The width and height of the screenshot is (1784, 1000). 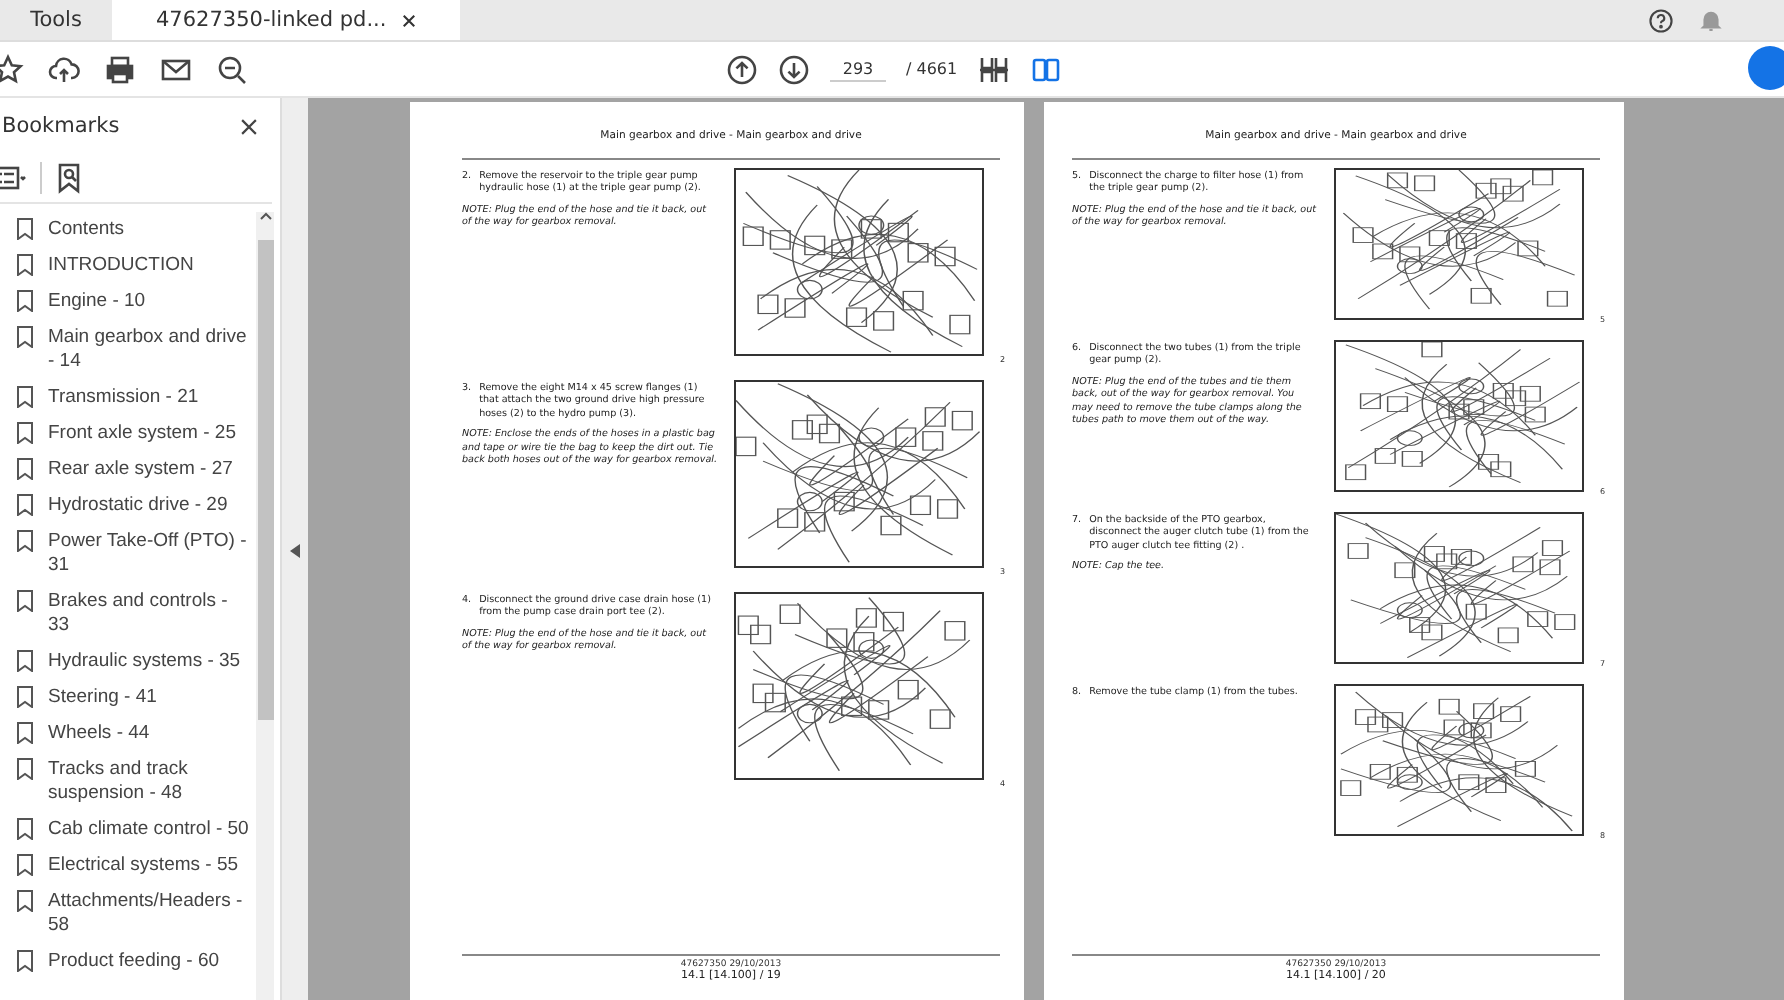 I want to click on bookmark-item: Power Take-Off (PTO) - 31, so click(x=150, y=554).